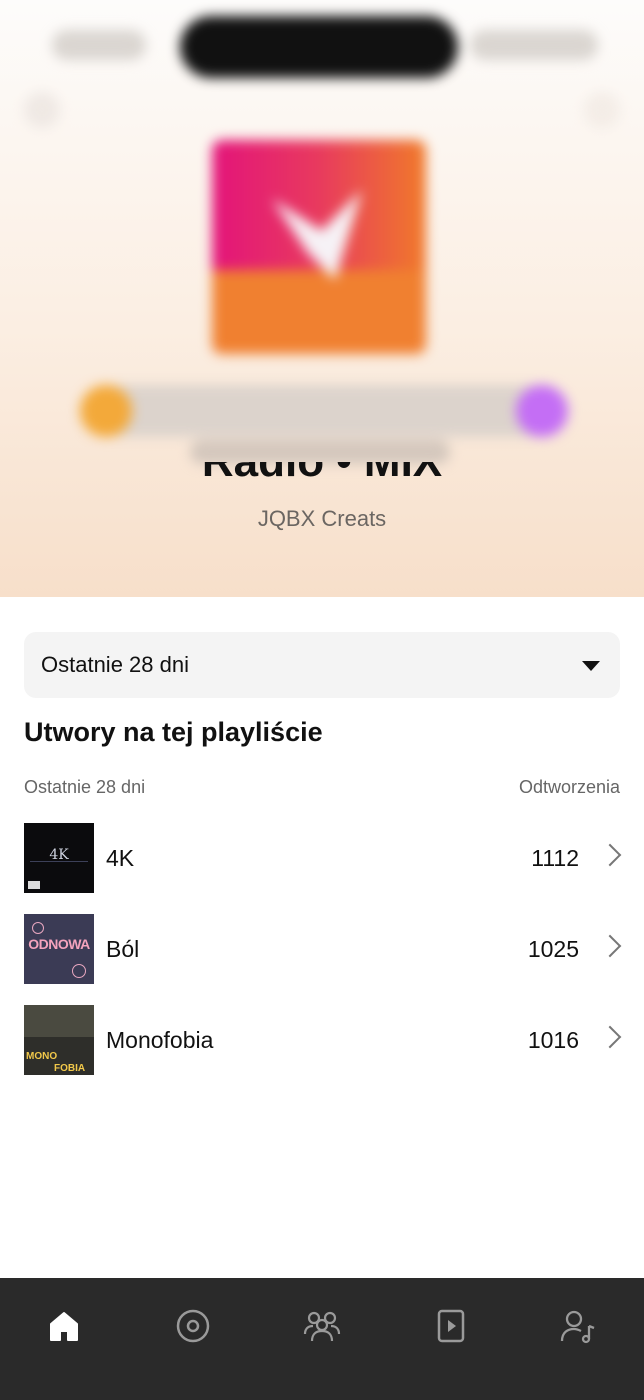  What do you see at coordinates (59, 858) in the screenshot?
I see `track-cover: 4K` at bounding box center [59, 858].